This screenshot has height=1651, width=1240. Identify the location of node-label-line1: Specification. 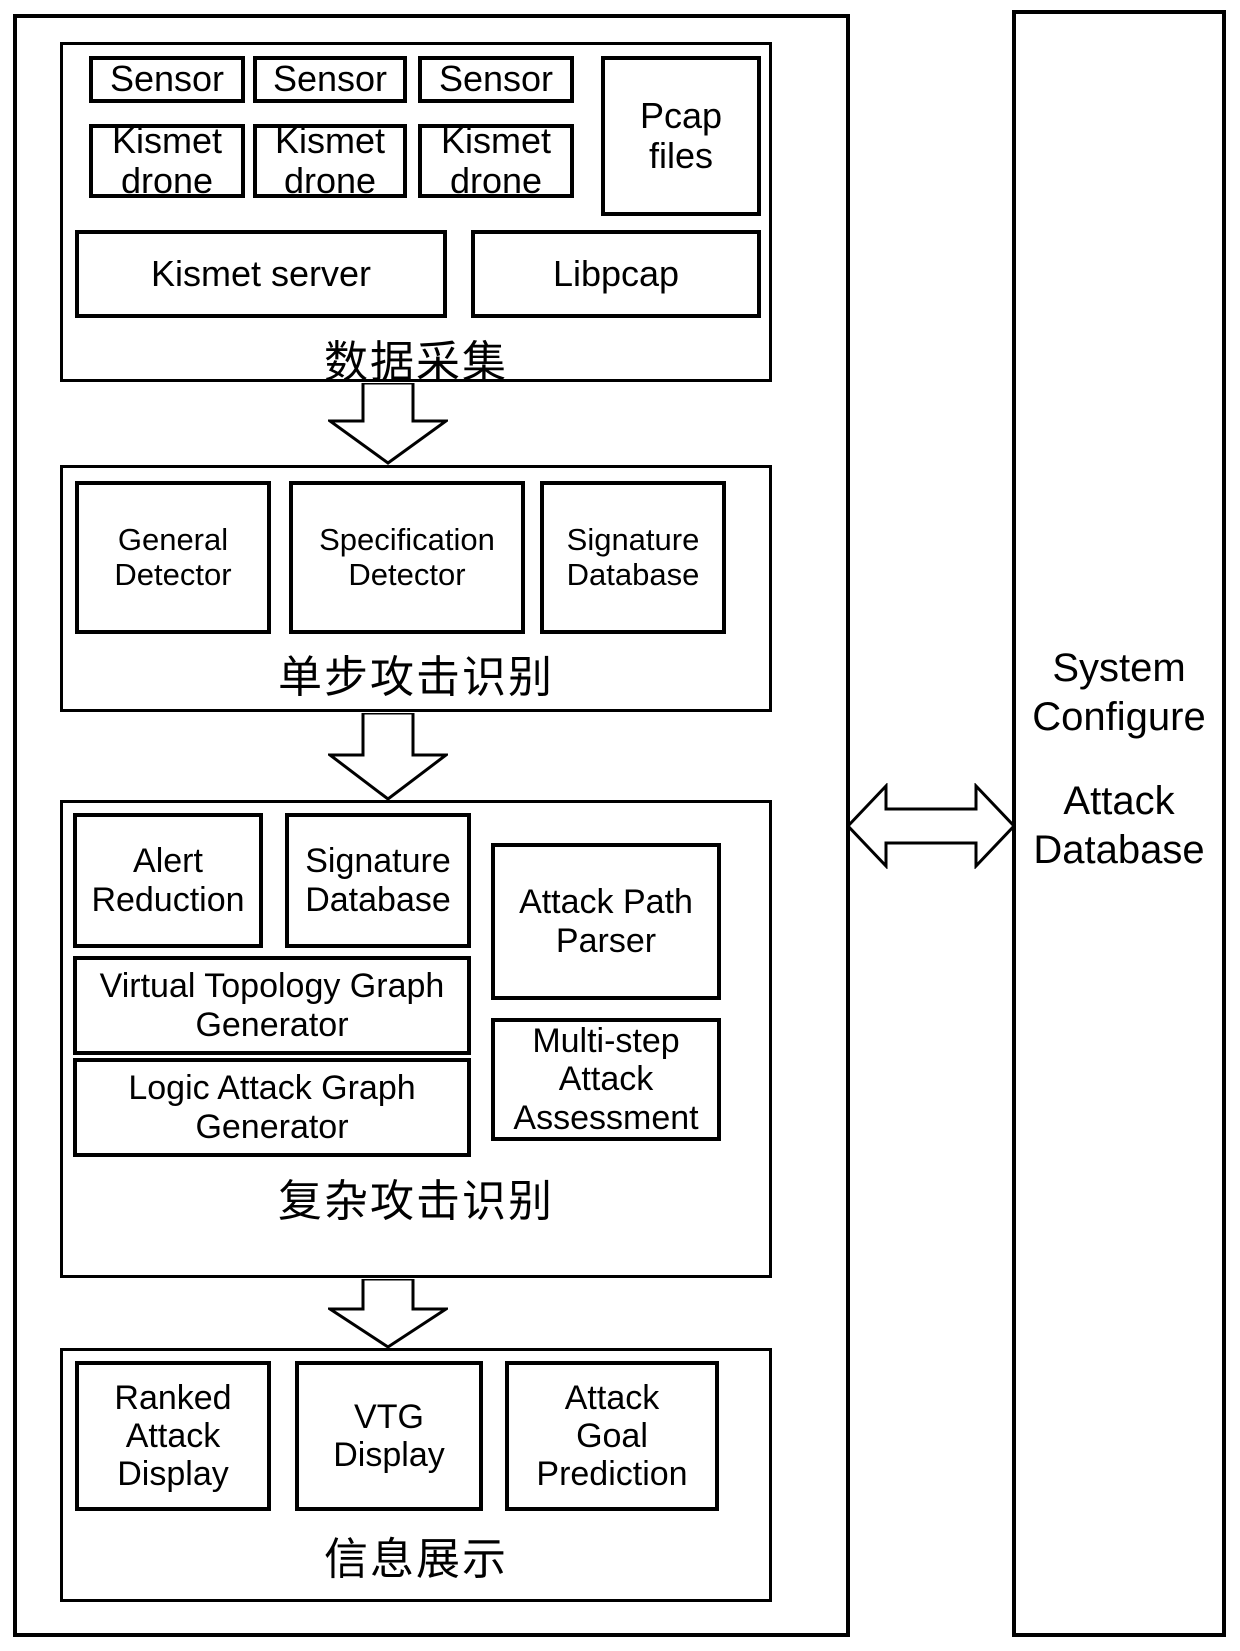
(407, 539).